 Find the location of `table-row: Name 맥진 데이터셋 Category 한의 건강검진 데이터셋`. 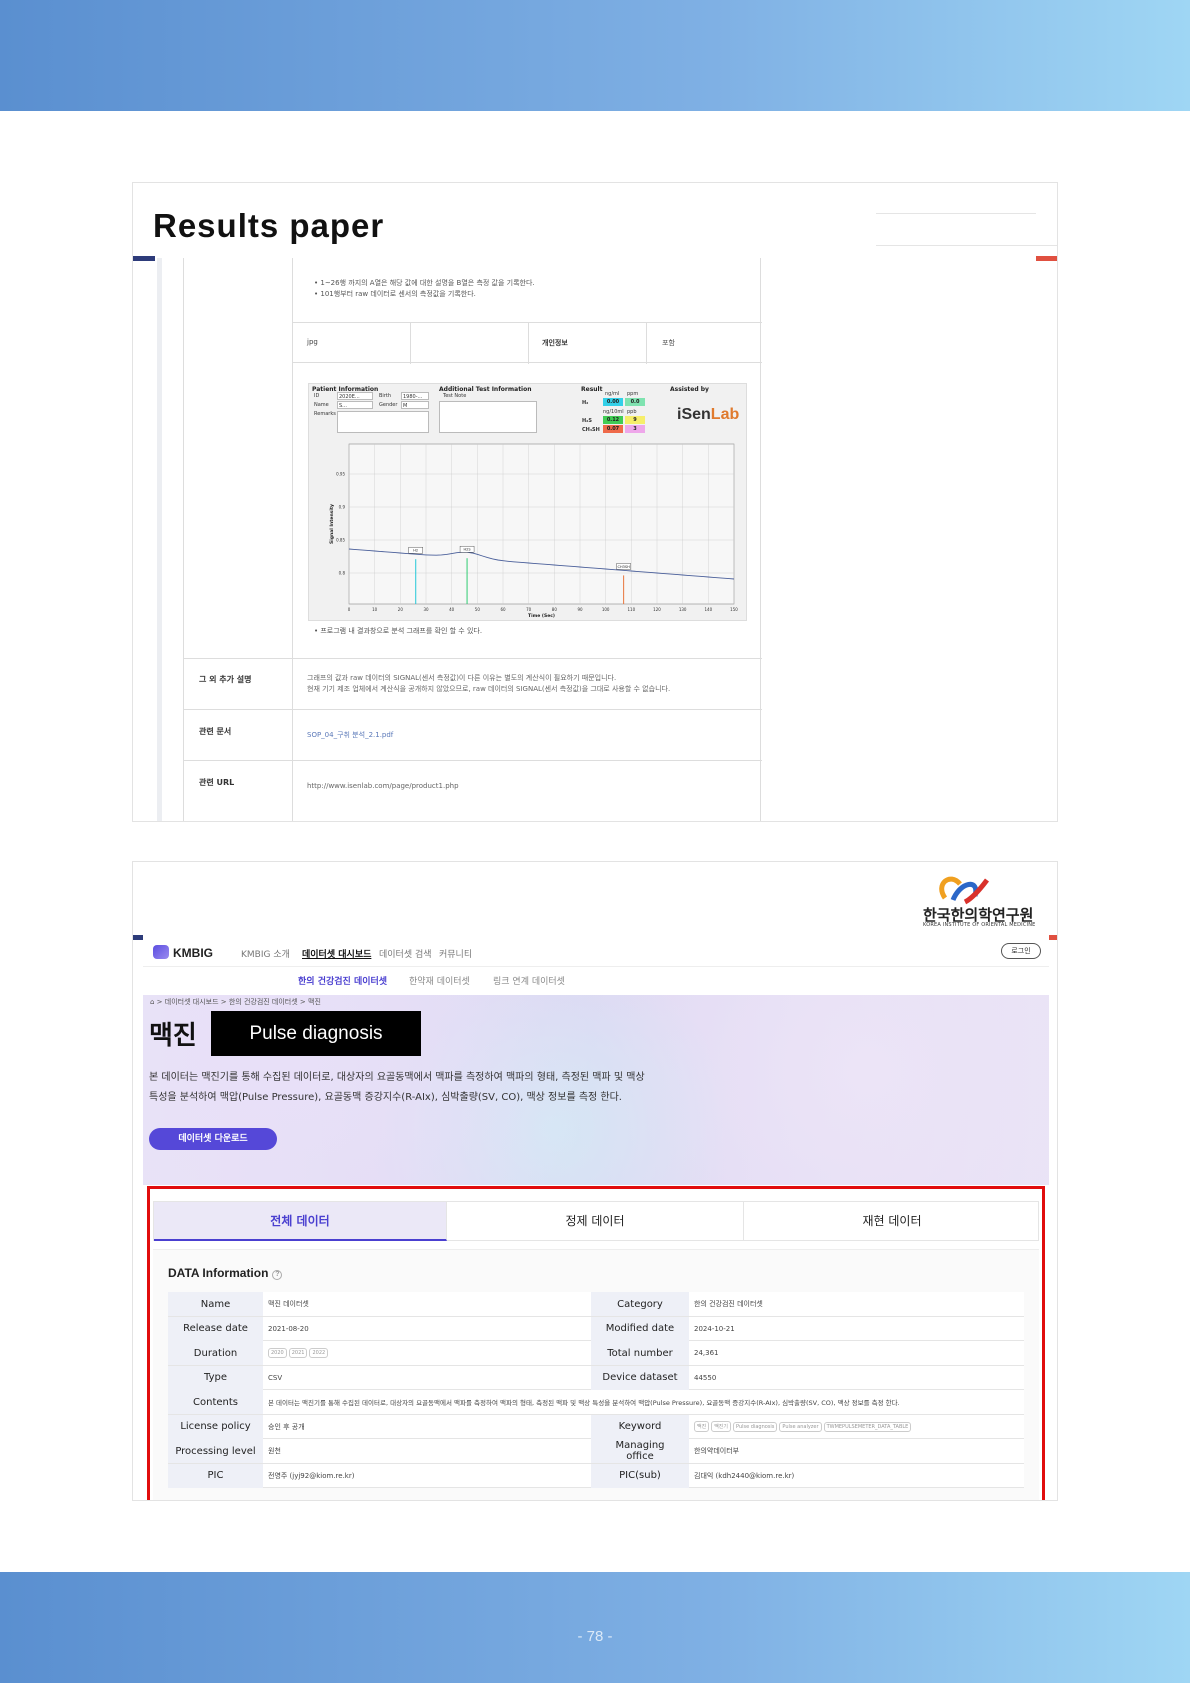

table-row: Name 맥진 데이터셋 Category 한의 건강검진 데이터셋 is located at coordinates (596, 1304).